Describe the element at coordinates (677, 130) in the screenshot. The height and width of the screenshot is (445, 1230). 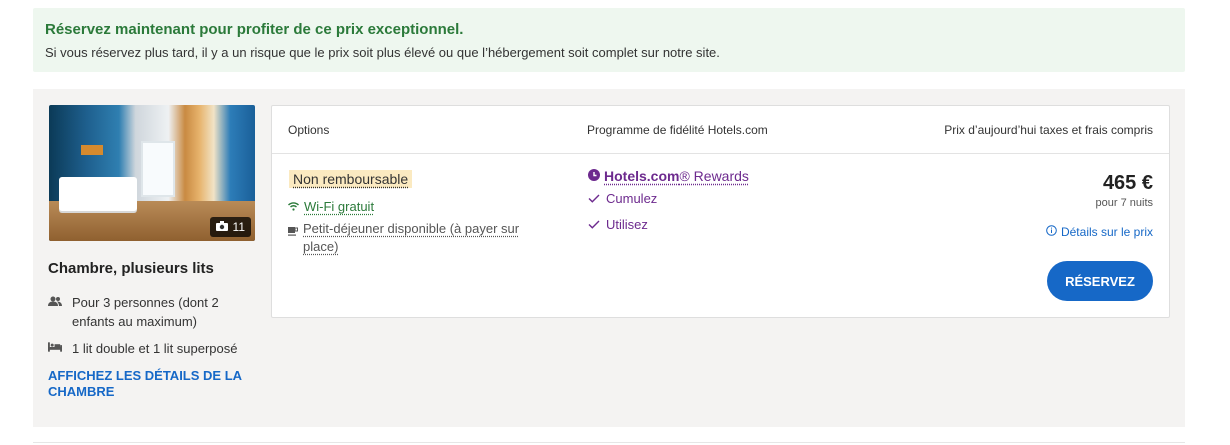
I see `header-loyalty-program: Programme de fidélité Hotels.com` at that location.